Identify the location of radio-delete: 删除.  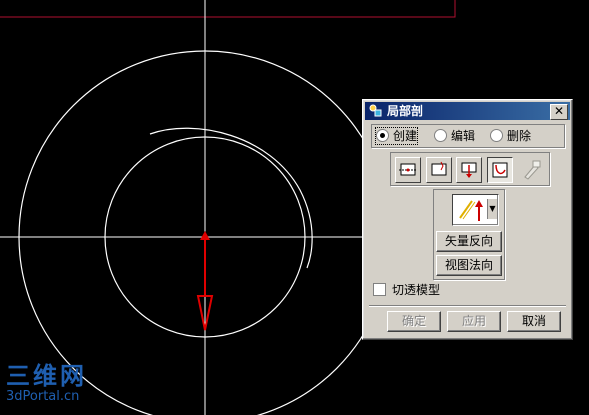
(510, 136).